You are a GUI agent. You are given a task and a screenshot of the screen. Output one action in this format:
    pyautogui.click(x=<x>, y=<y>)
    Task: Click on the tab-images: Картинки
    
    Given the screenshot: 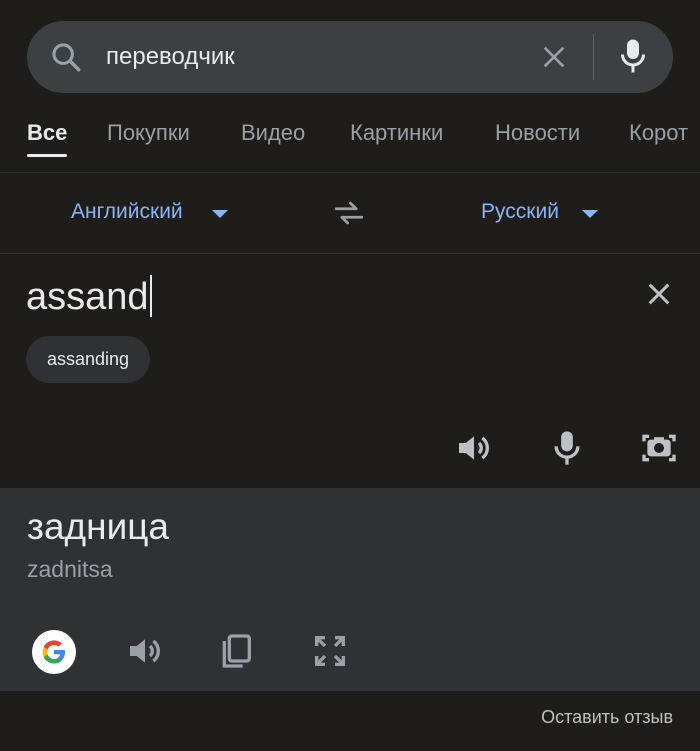 What is the action you would take?
    pyautogui.click(x=396, y=133)
    